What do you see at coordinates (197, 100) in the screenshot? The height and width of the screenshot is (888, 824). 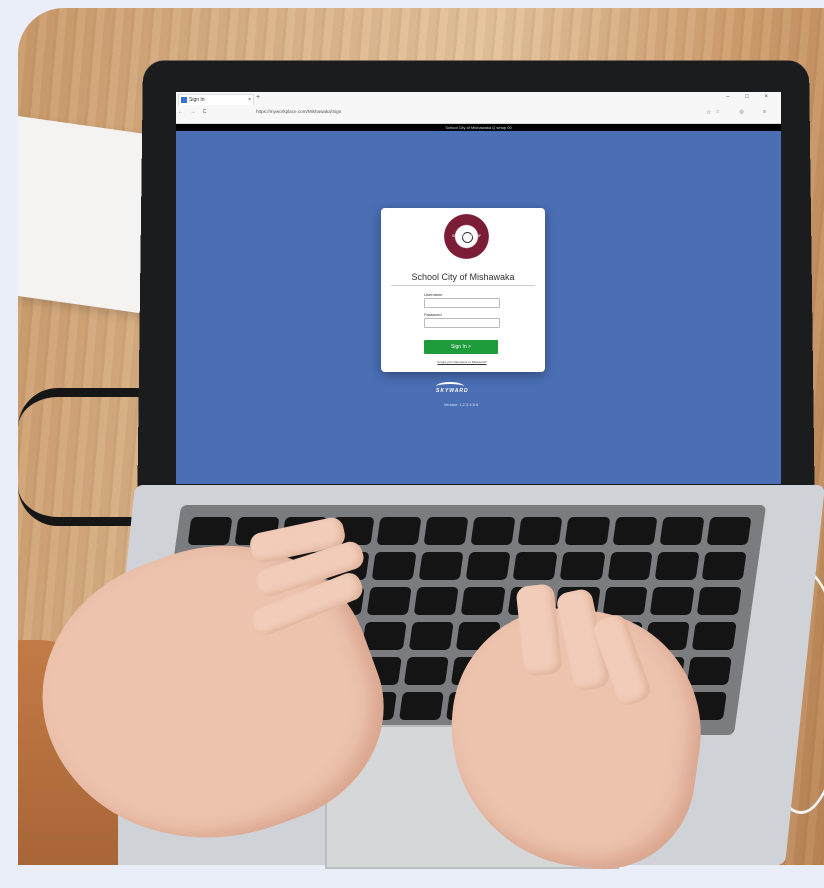 I see `tab-title: Sign In` at bounding box center [197, 100].